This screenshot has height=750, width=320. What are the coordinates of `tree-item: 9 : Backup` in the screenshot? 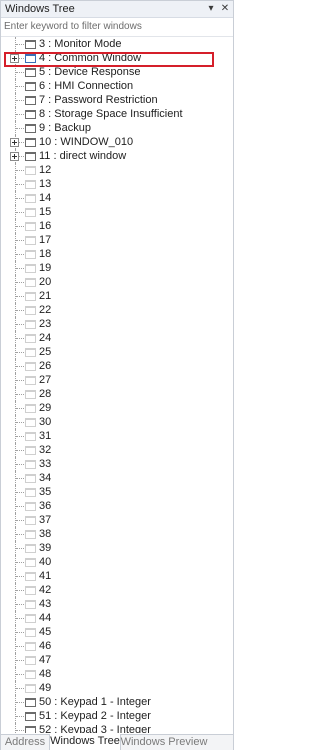 It's located at (117, 128).